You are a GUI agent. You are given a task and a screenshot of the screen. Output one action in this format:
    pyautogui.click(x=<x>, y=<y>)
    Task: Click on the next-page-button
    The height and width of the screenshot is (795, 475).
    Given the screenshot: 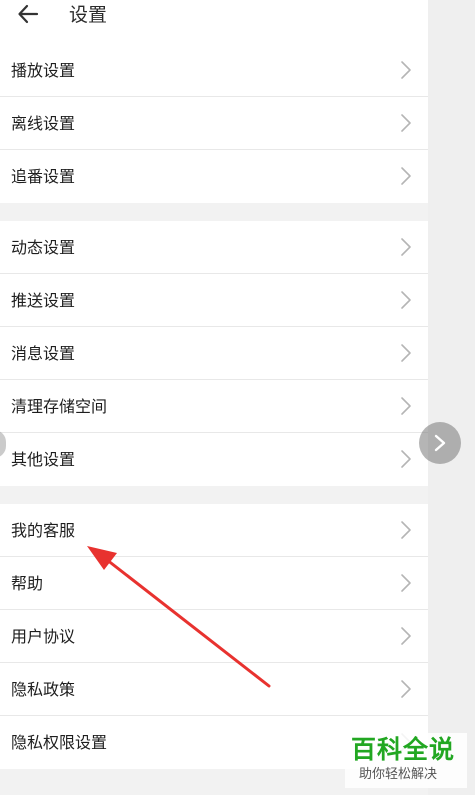 What is the action you would take?
    pyautogui.click(x=440, y=443)
    